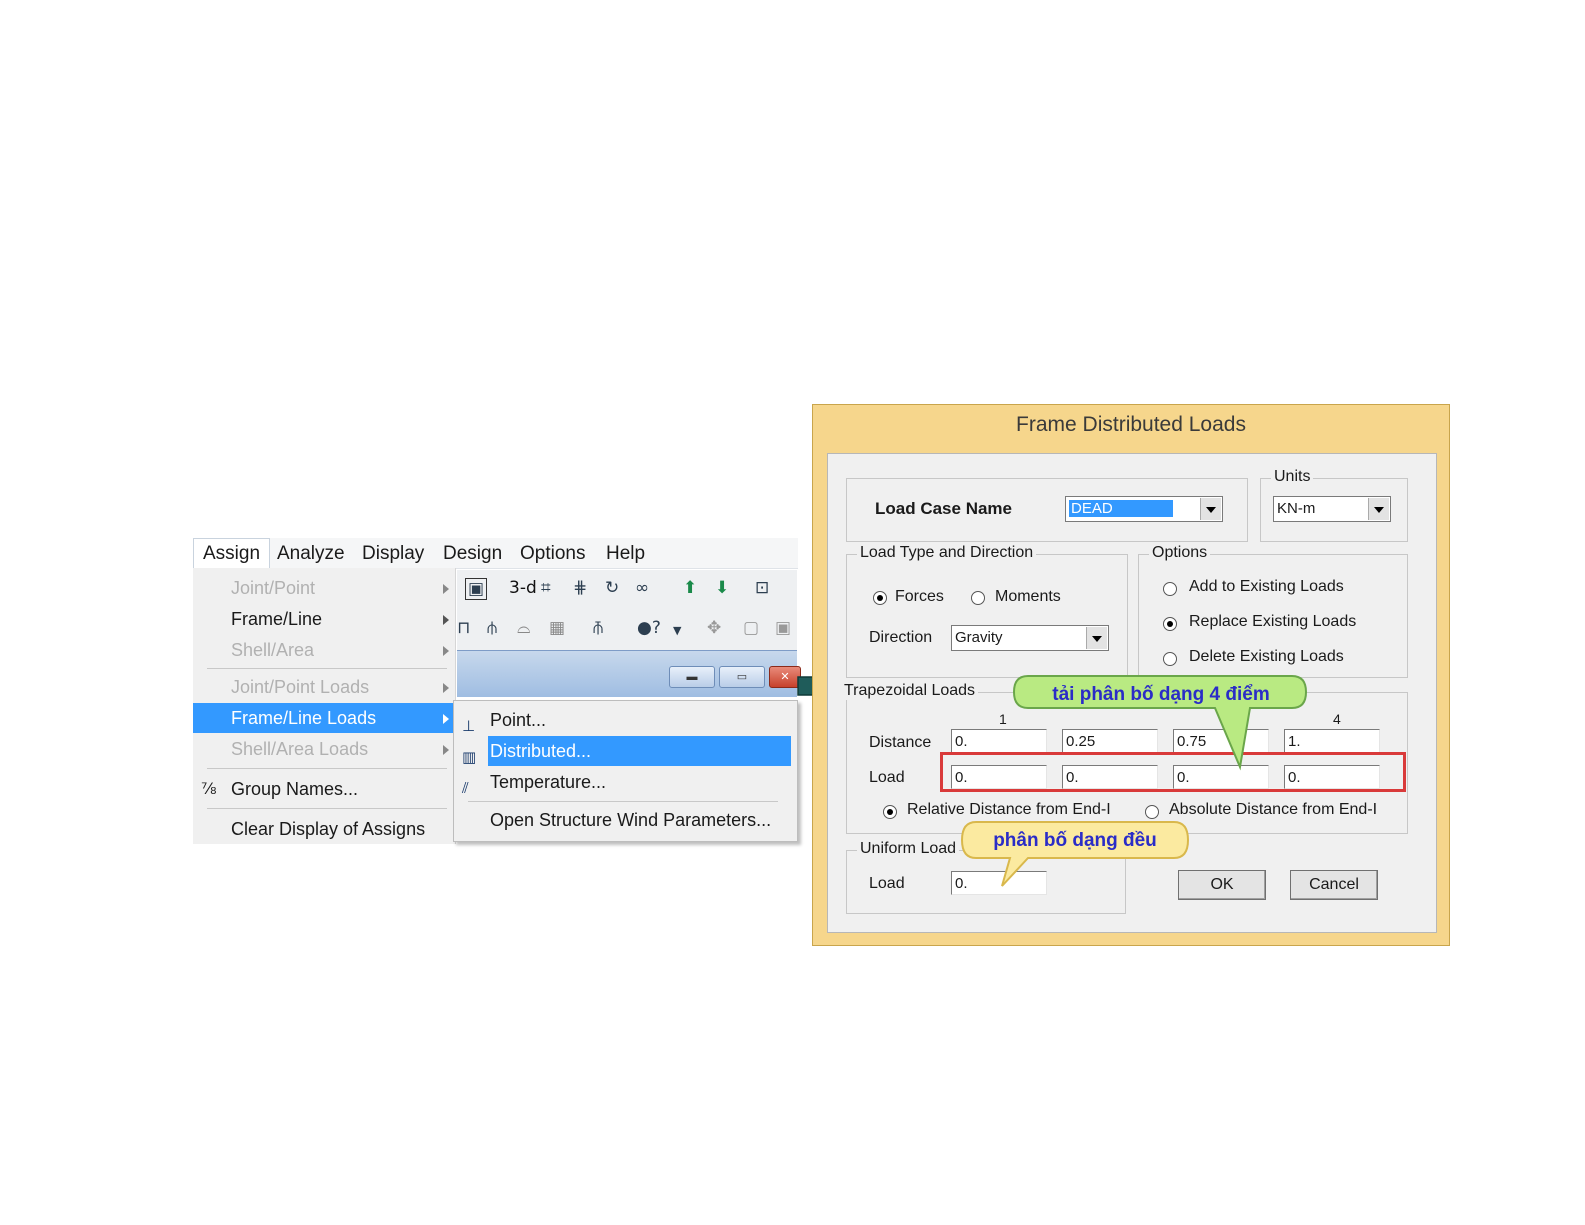  I want to click on temperature-icon: ⫽, so click(465, 788).